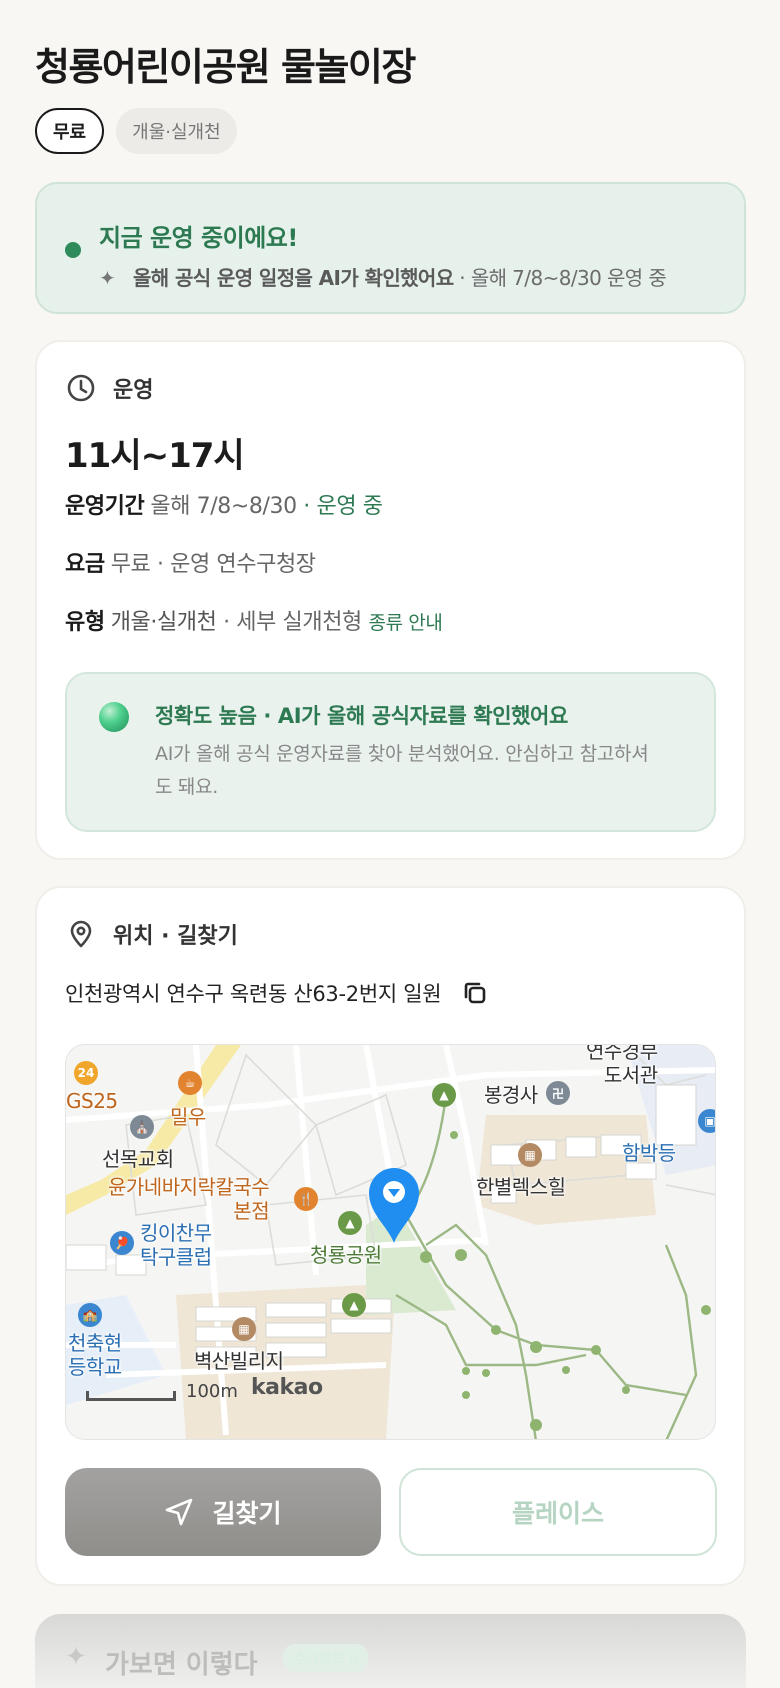 The width and height of the screenshot is (780, 1688). I want to click on tag-chips: 무료 개울·실개천, so click(136, 131).